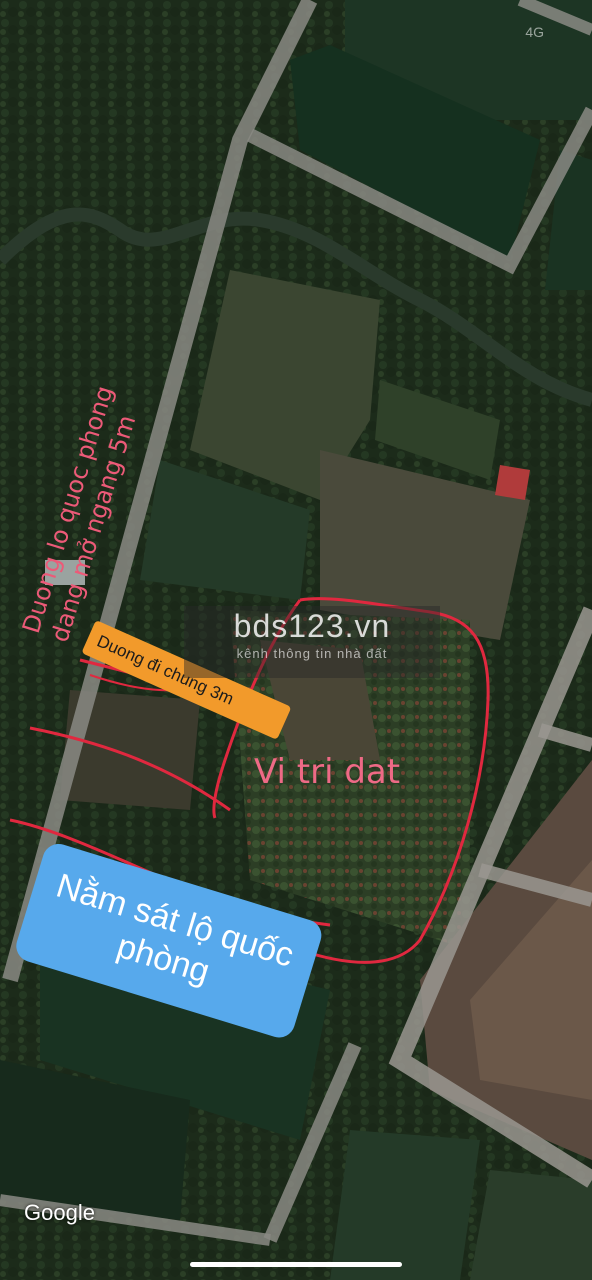  What do you see at coordinates (312, 626) in the screenshot?
I see `watermark-title: bds123.vn` at bounding box center [312, 626].